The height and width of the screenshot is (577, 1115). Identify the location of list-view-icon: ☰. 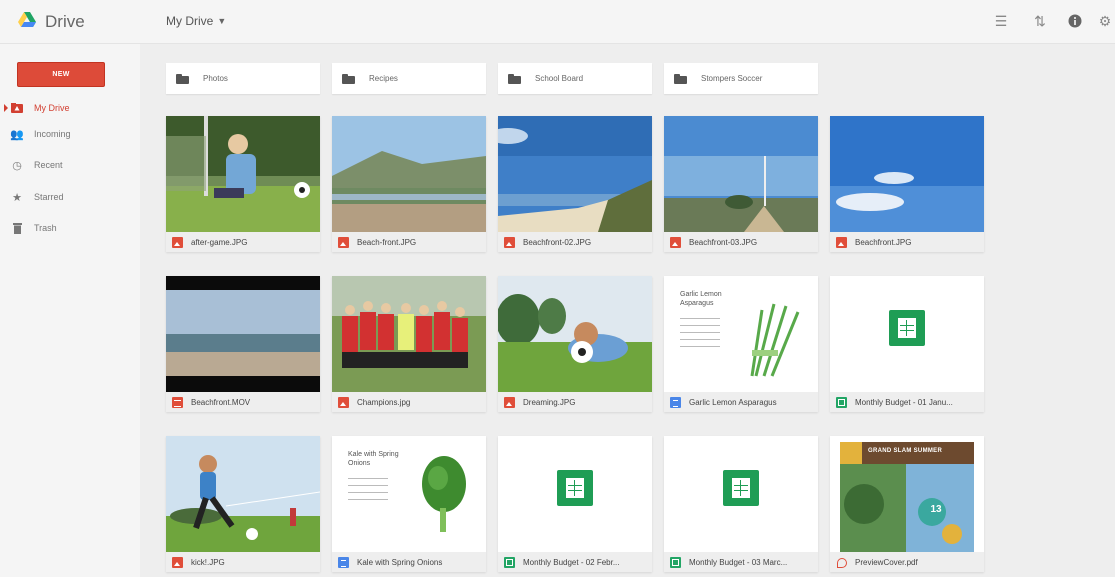
(1001, 21).